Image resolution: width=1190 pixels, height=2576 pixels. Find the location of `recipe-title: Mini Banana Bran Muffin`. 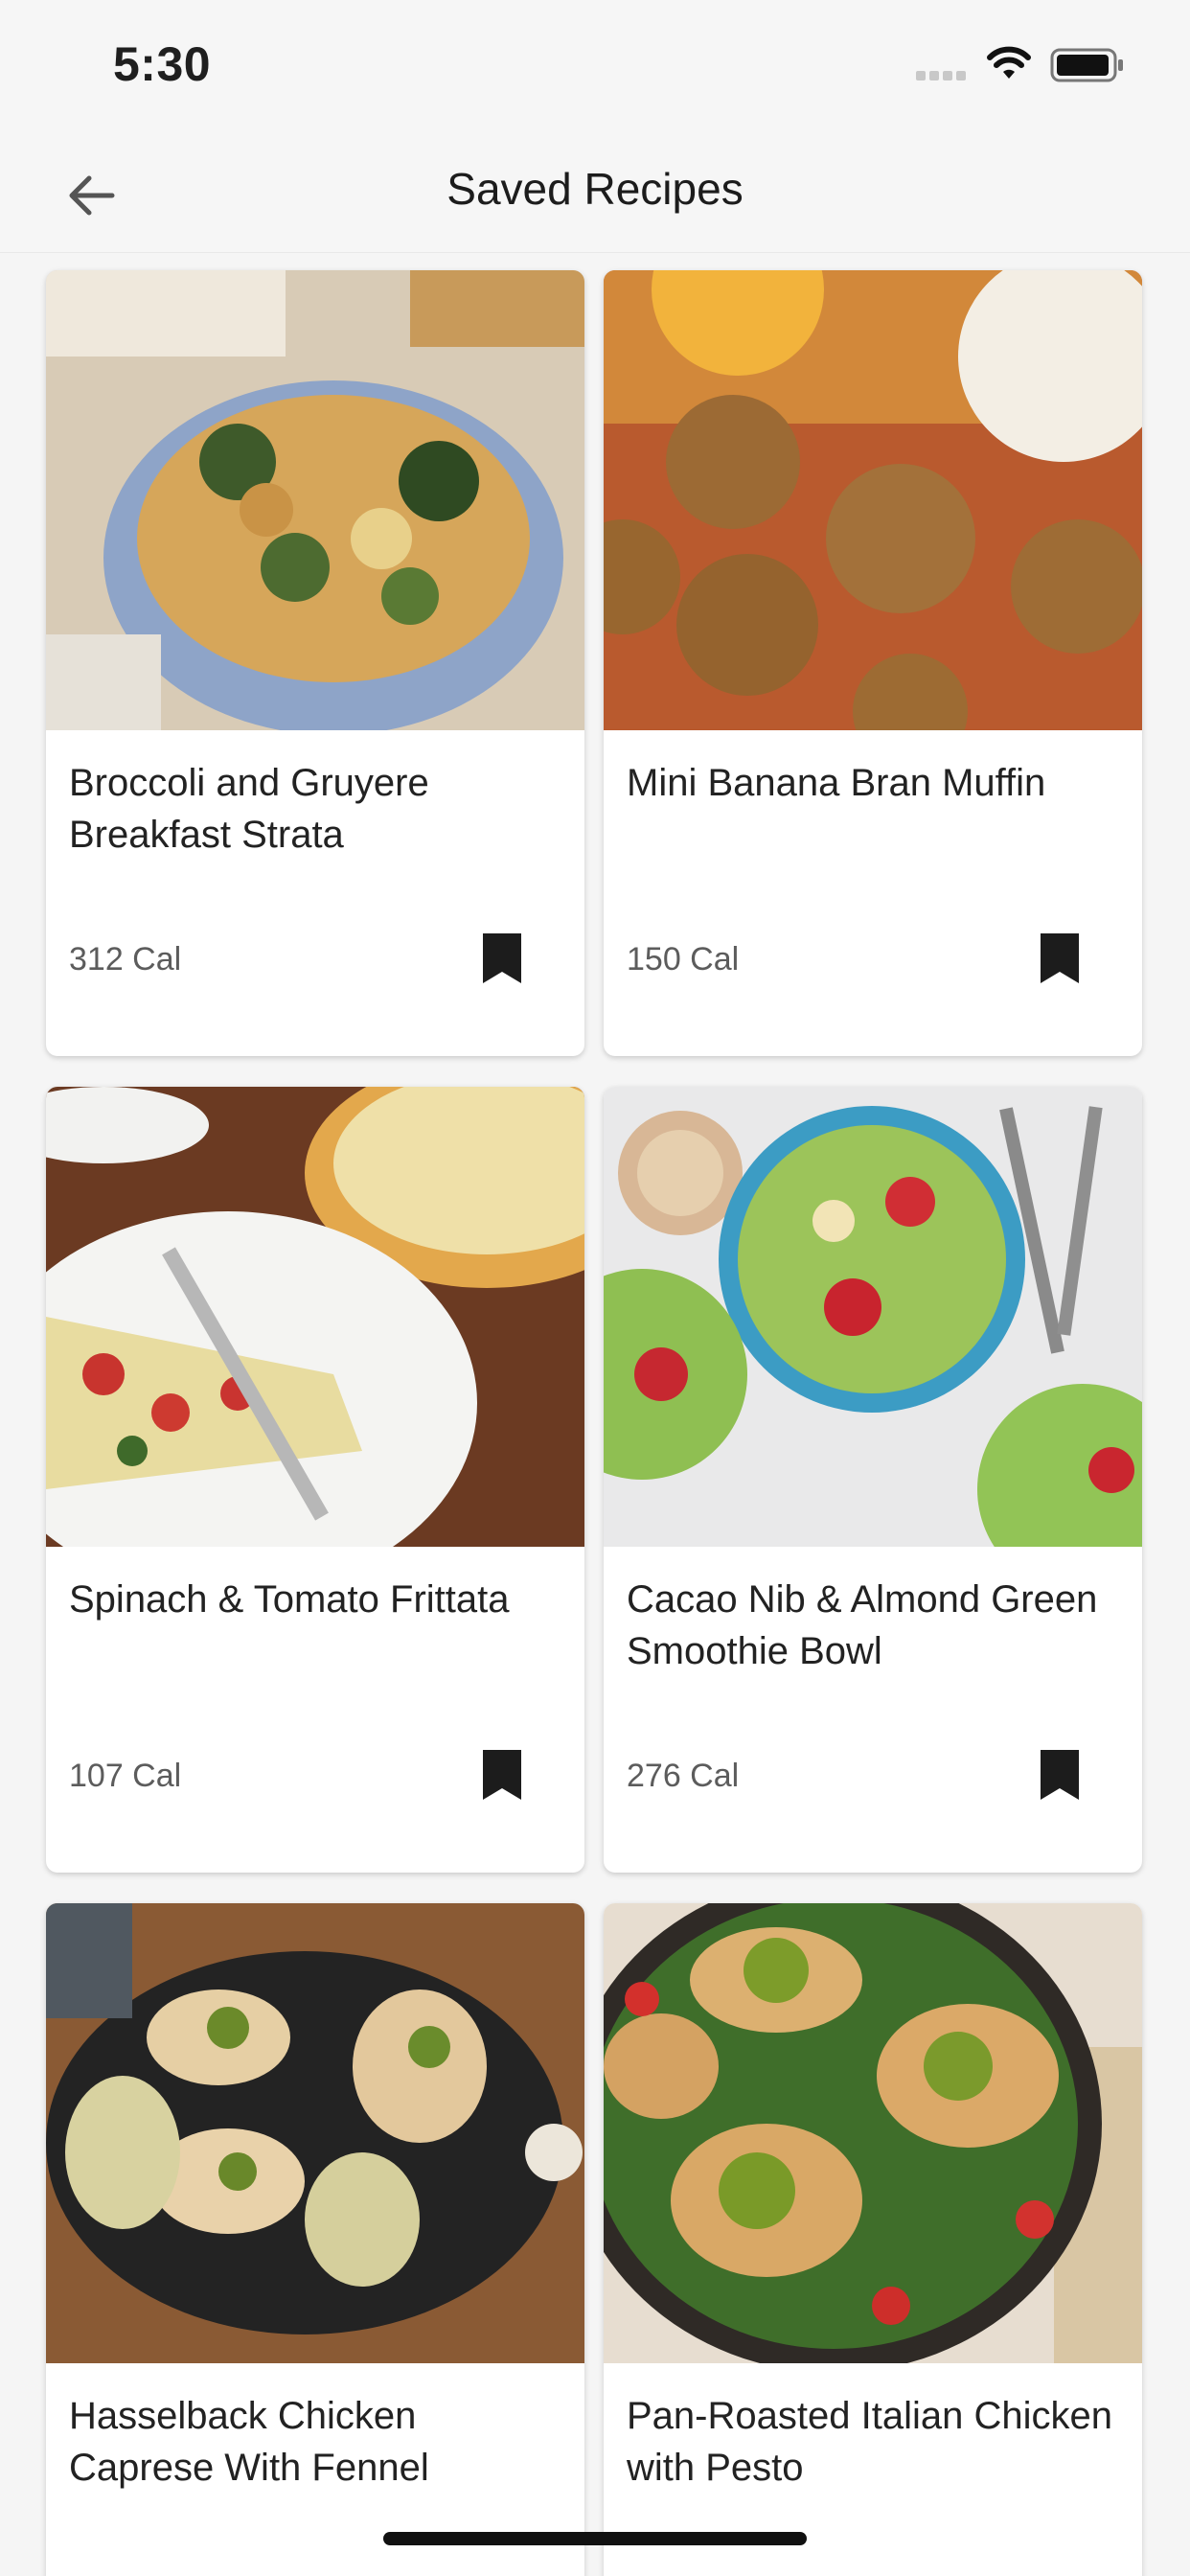

recipe-title: Mini Banana Bran Muffin is located at coordinates (837, 783).